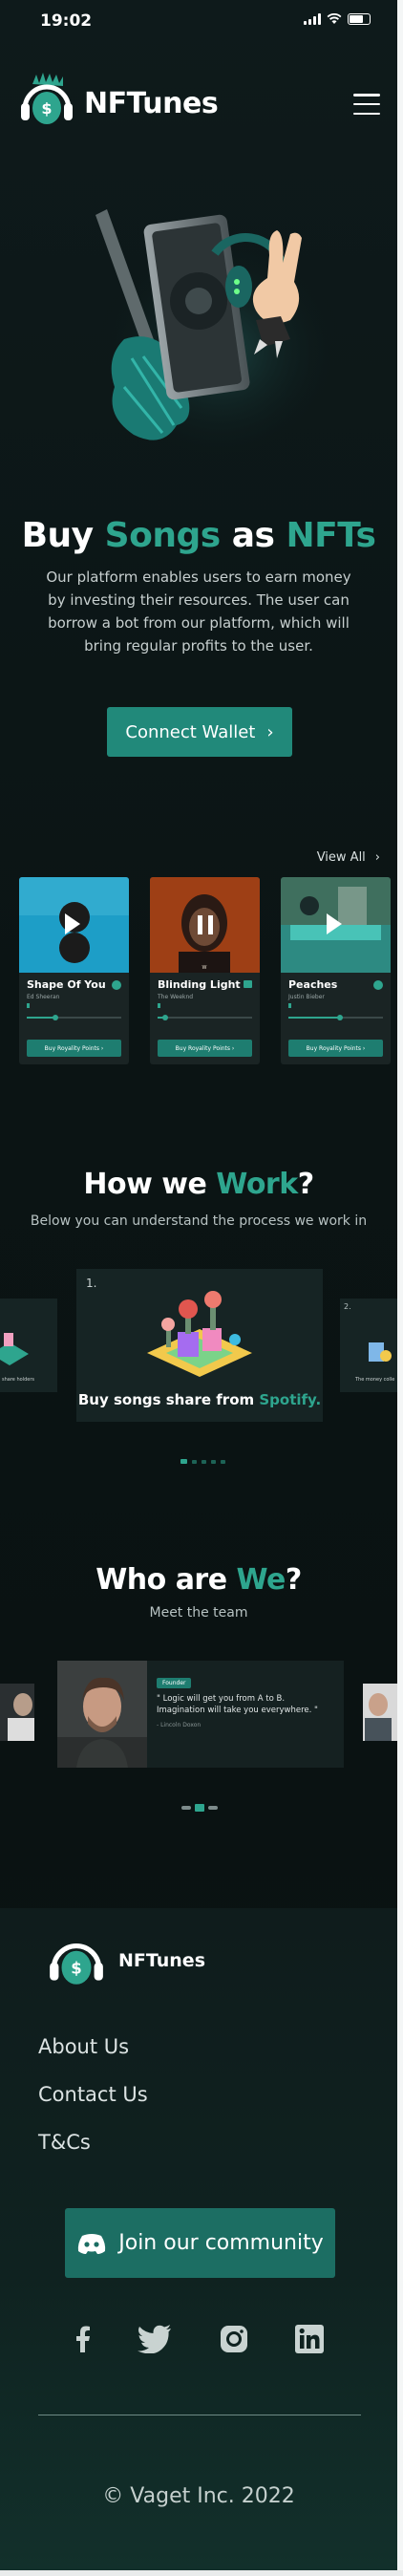 The height and width of the screenshot is (2576, 403). Describe the element at coordinates (161, 1960) in the screenshot. I see `footer-brand: NFTunes` at that location.